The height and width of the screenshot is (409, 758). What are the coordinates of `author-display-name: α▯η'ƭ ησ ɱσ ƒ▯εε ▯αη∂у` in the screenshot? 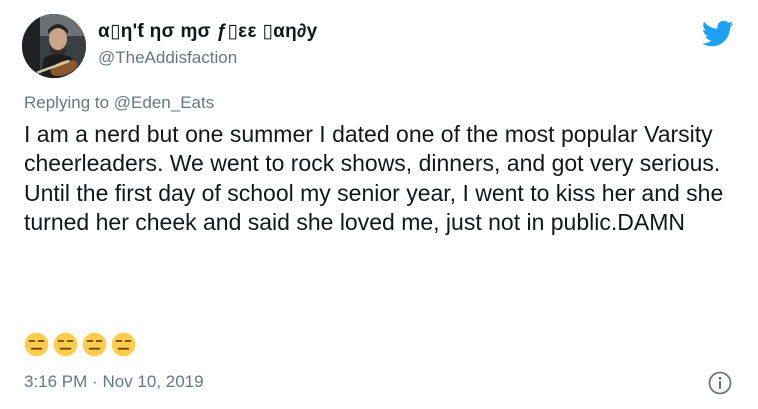 It's located at (208, 31).